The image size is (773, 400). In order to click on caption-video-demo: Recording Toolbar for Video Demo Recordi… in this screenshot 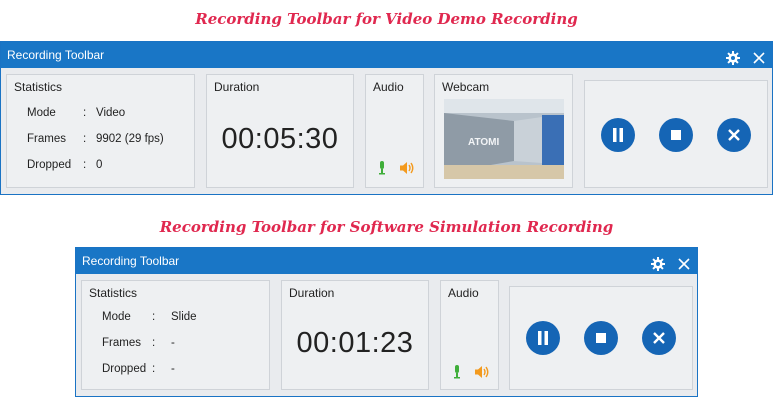, I will do `click(386, 19)`.